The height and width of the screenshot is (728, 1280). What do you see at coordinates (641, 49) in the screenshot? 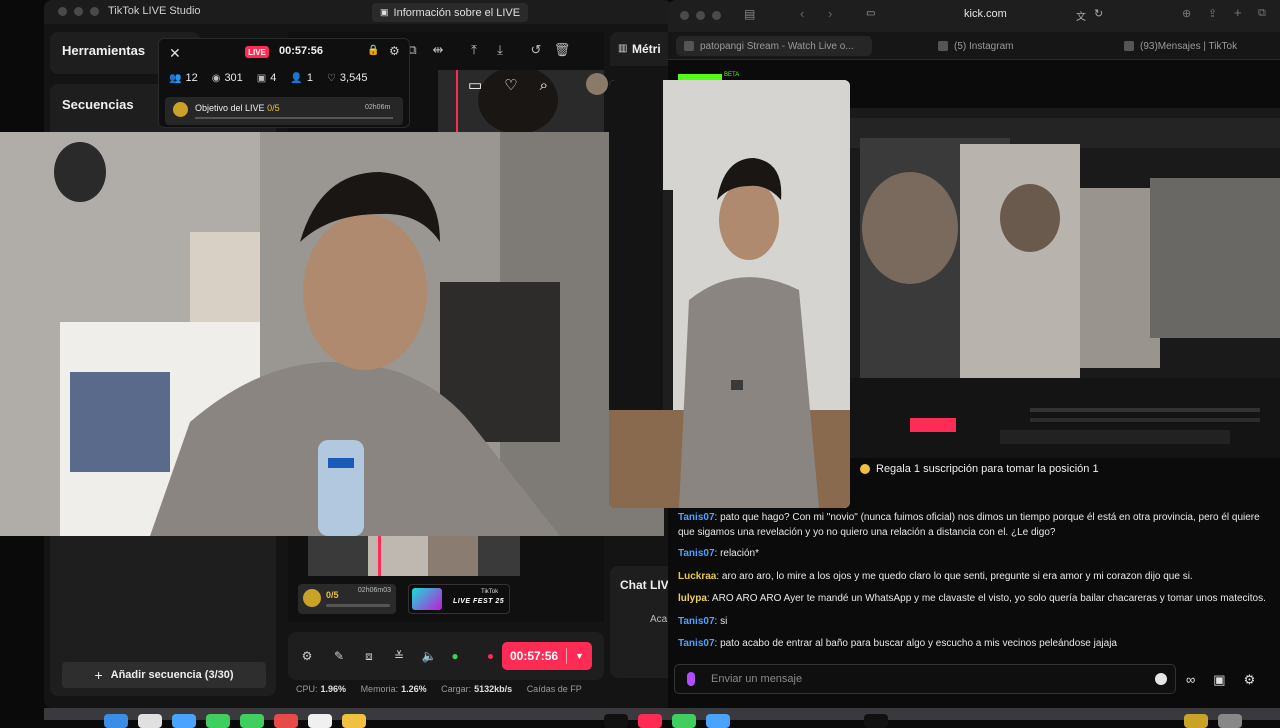
I see `metrics-panel: ▥ Métri` at bounding box center [641, 49].